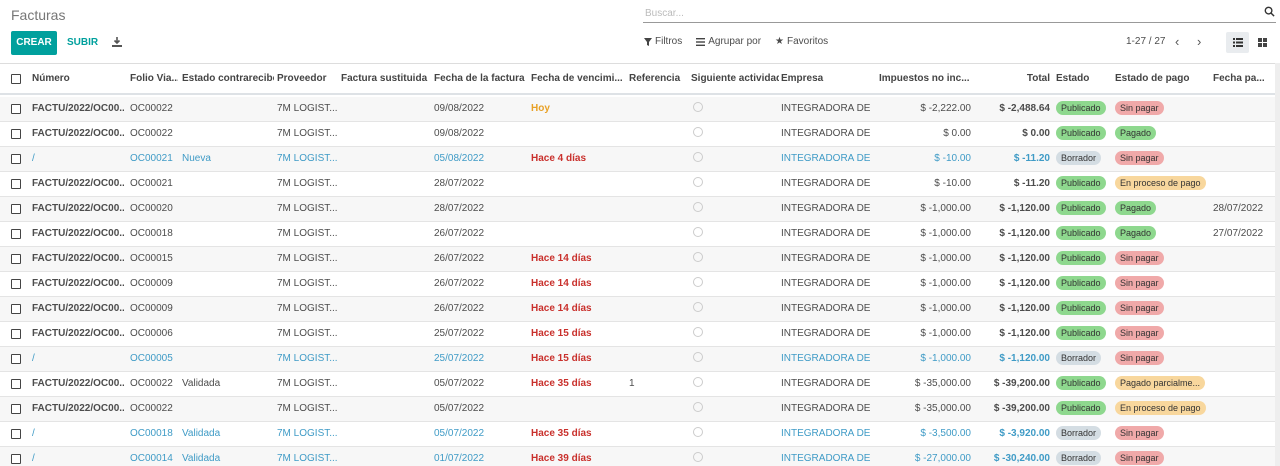 The image size is (1280, 466). I want to click on group-by-toggle: Agrupar por, so click(728, 41).